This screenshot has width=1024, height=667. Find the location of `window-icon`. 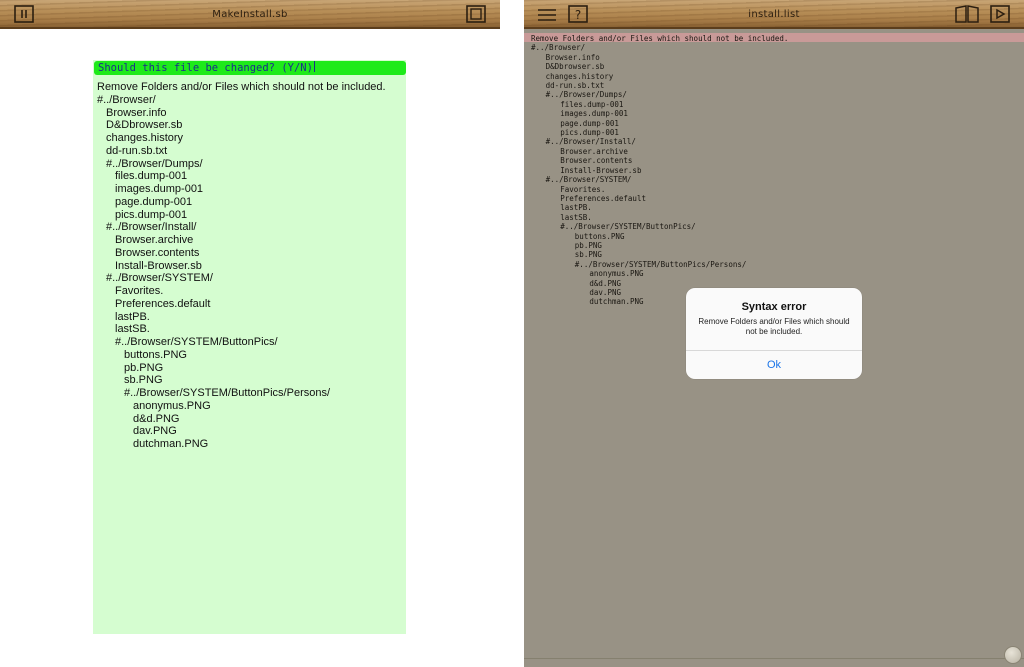

window-icon is located at coordinates (476, 14).